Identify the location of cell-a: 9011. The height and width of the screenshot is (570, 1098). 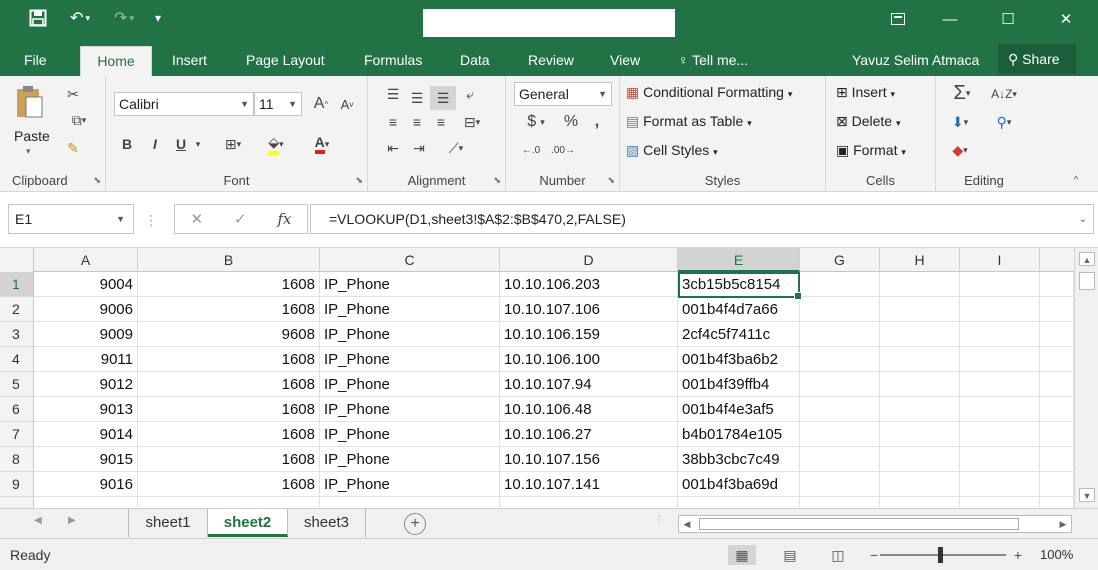
(86, 359).